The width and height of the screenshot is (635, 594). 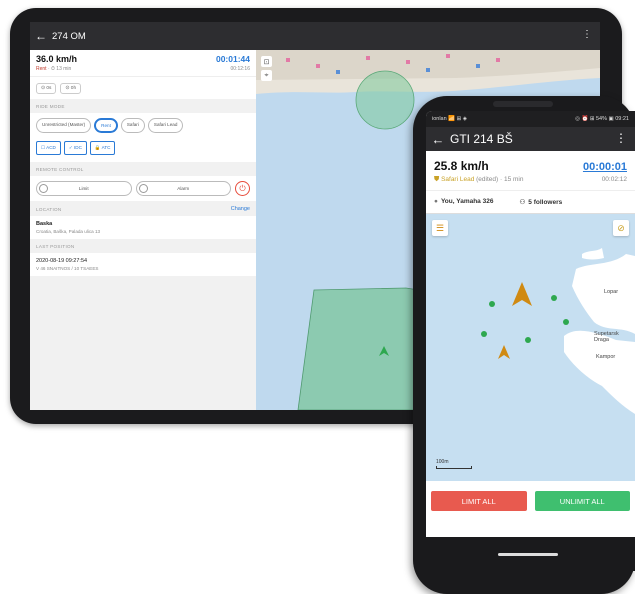 What do you see at coordinates (143, 246) in the screenshot?
I see `section-last-position: LAST POSITION` at bounding box center [143, 246].